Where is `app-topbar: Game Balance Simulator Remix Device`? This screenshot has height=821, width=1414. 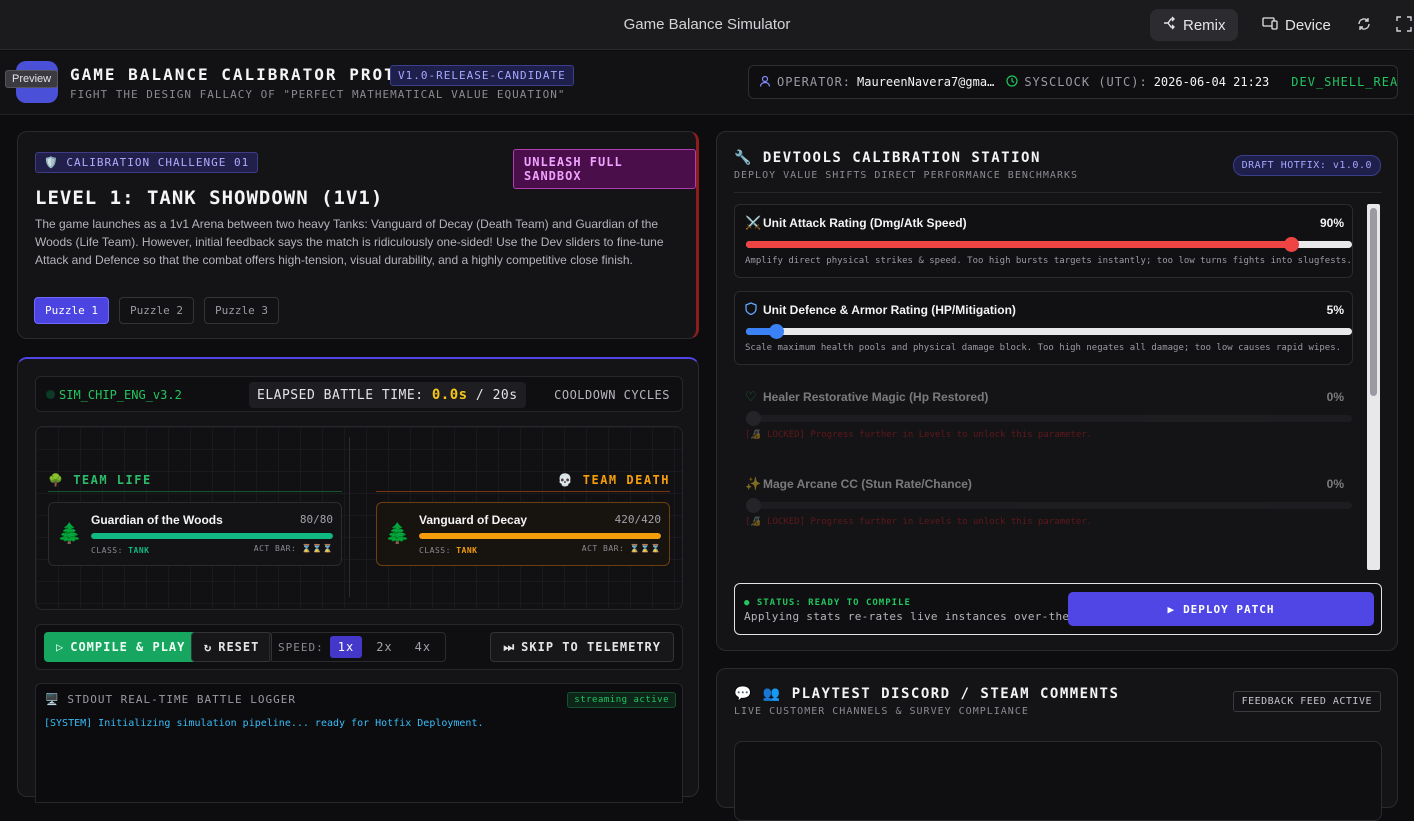 app-topbar: Game Balance Simulator Remix Device is located at coordinates (707, 25).